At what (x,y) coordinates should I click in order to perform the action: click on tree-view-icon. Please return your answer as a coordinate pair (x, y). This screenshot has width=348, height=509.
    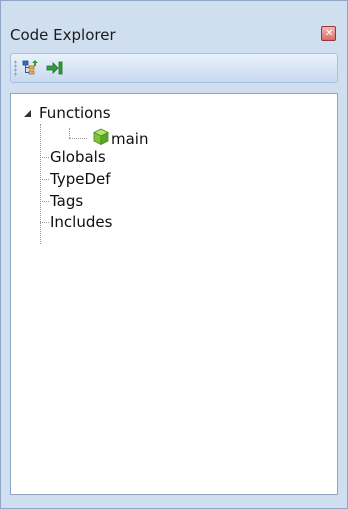
    Looking at the image, I should click on (30, 67).